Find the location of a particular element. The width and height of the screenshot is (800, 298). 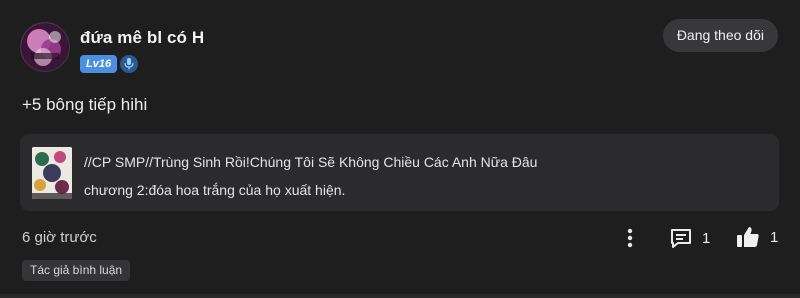

like-count: 1 is located at coordinates (774, 237).